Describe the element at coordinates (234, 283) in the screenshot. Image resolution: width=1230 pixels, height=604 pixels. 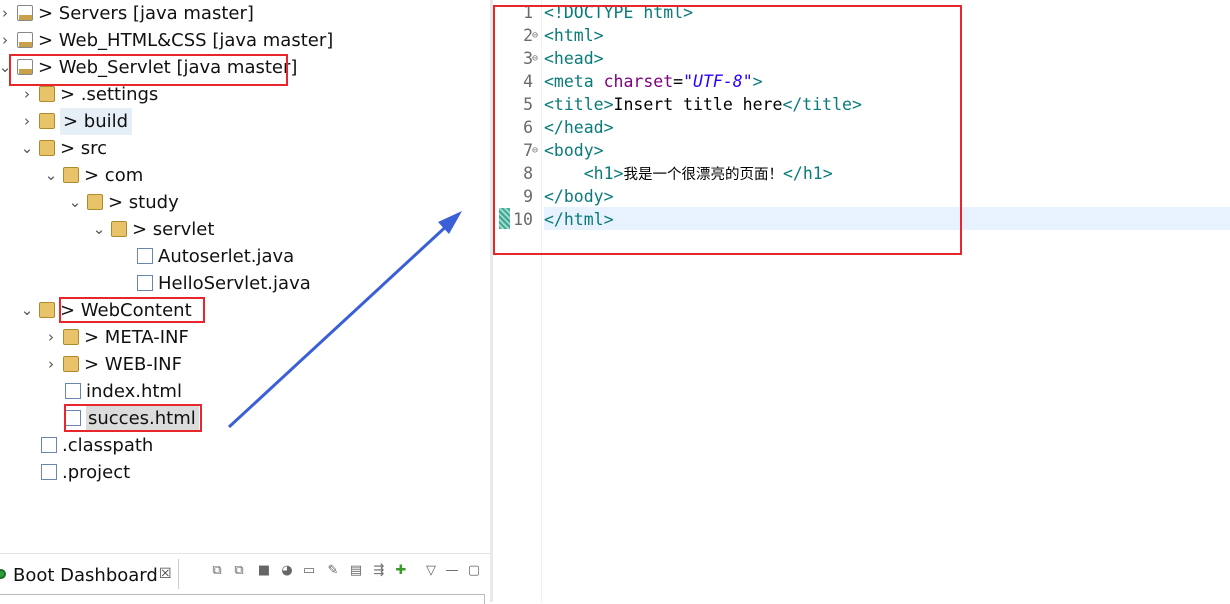
I see `tree-item-label: HelloServlet.java` at that location.